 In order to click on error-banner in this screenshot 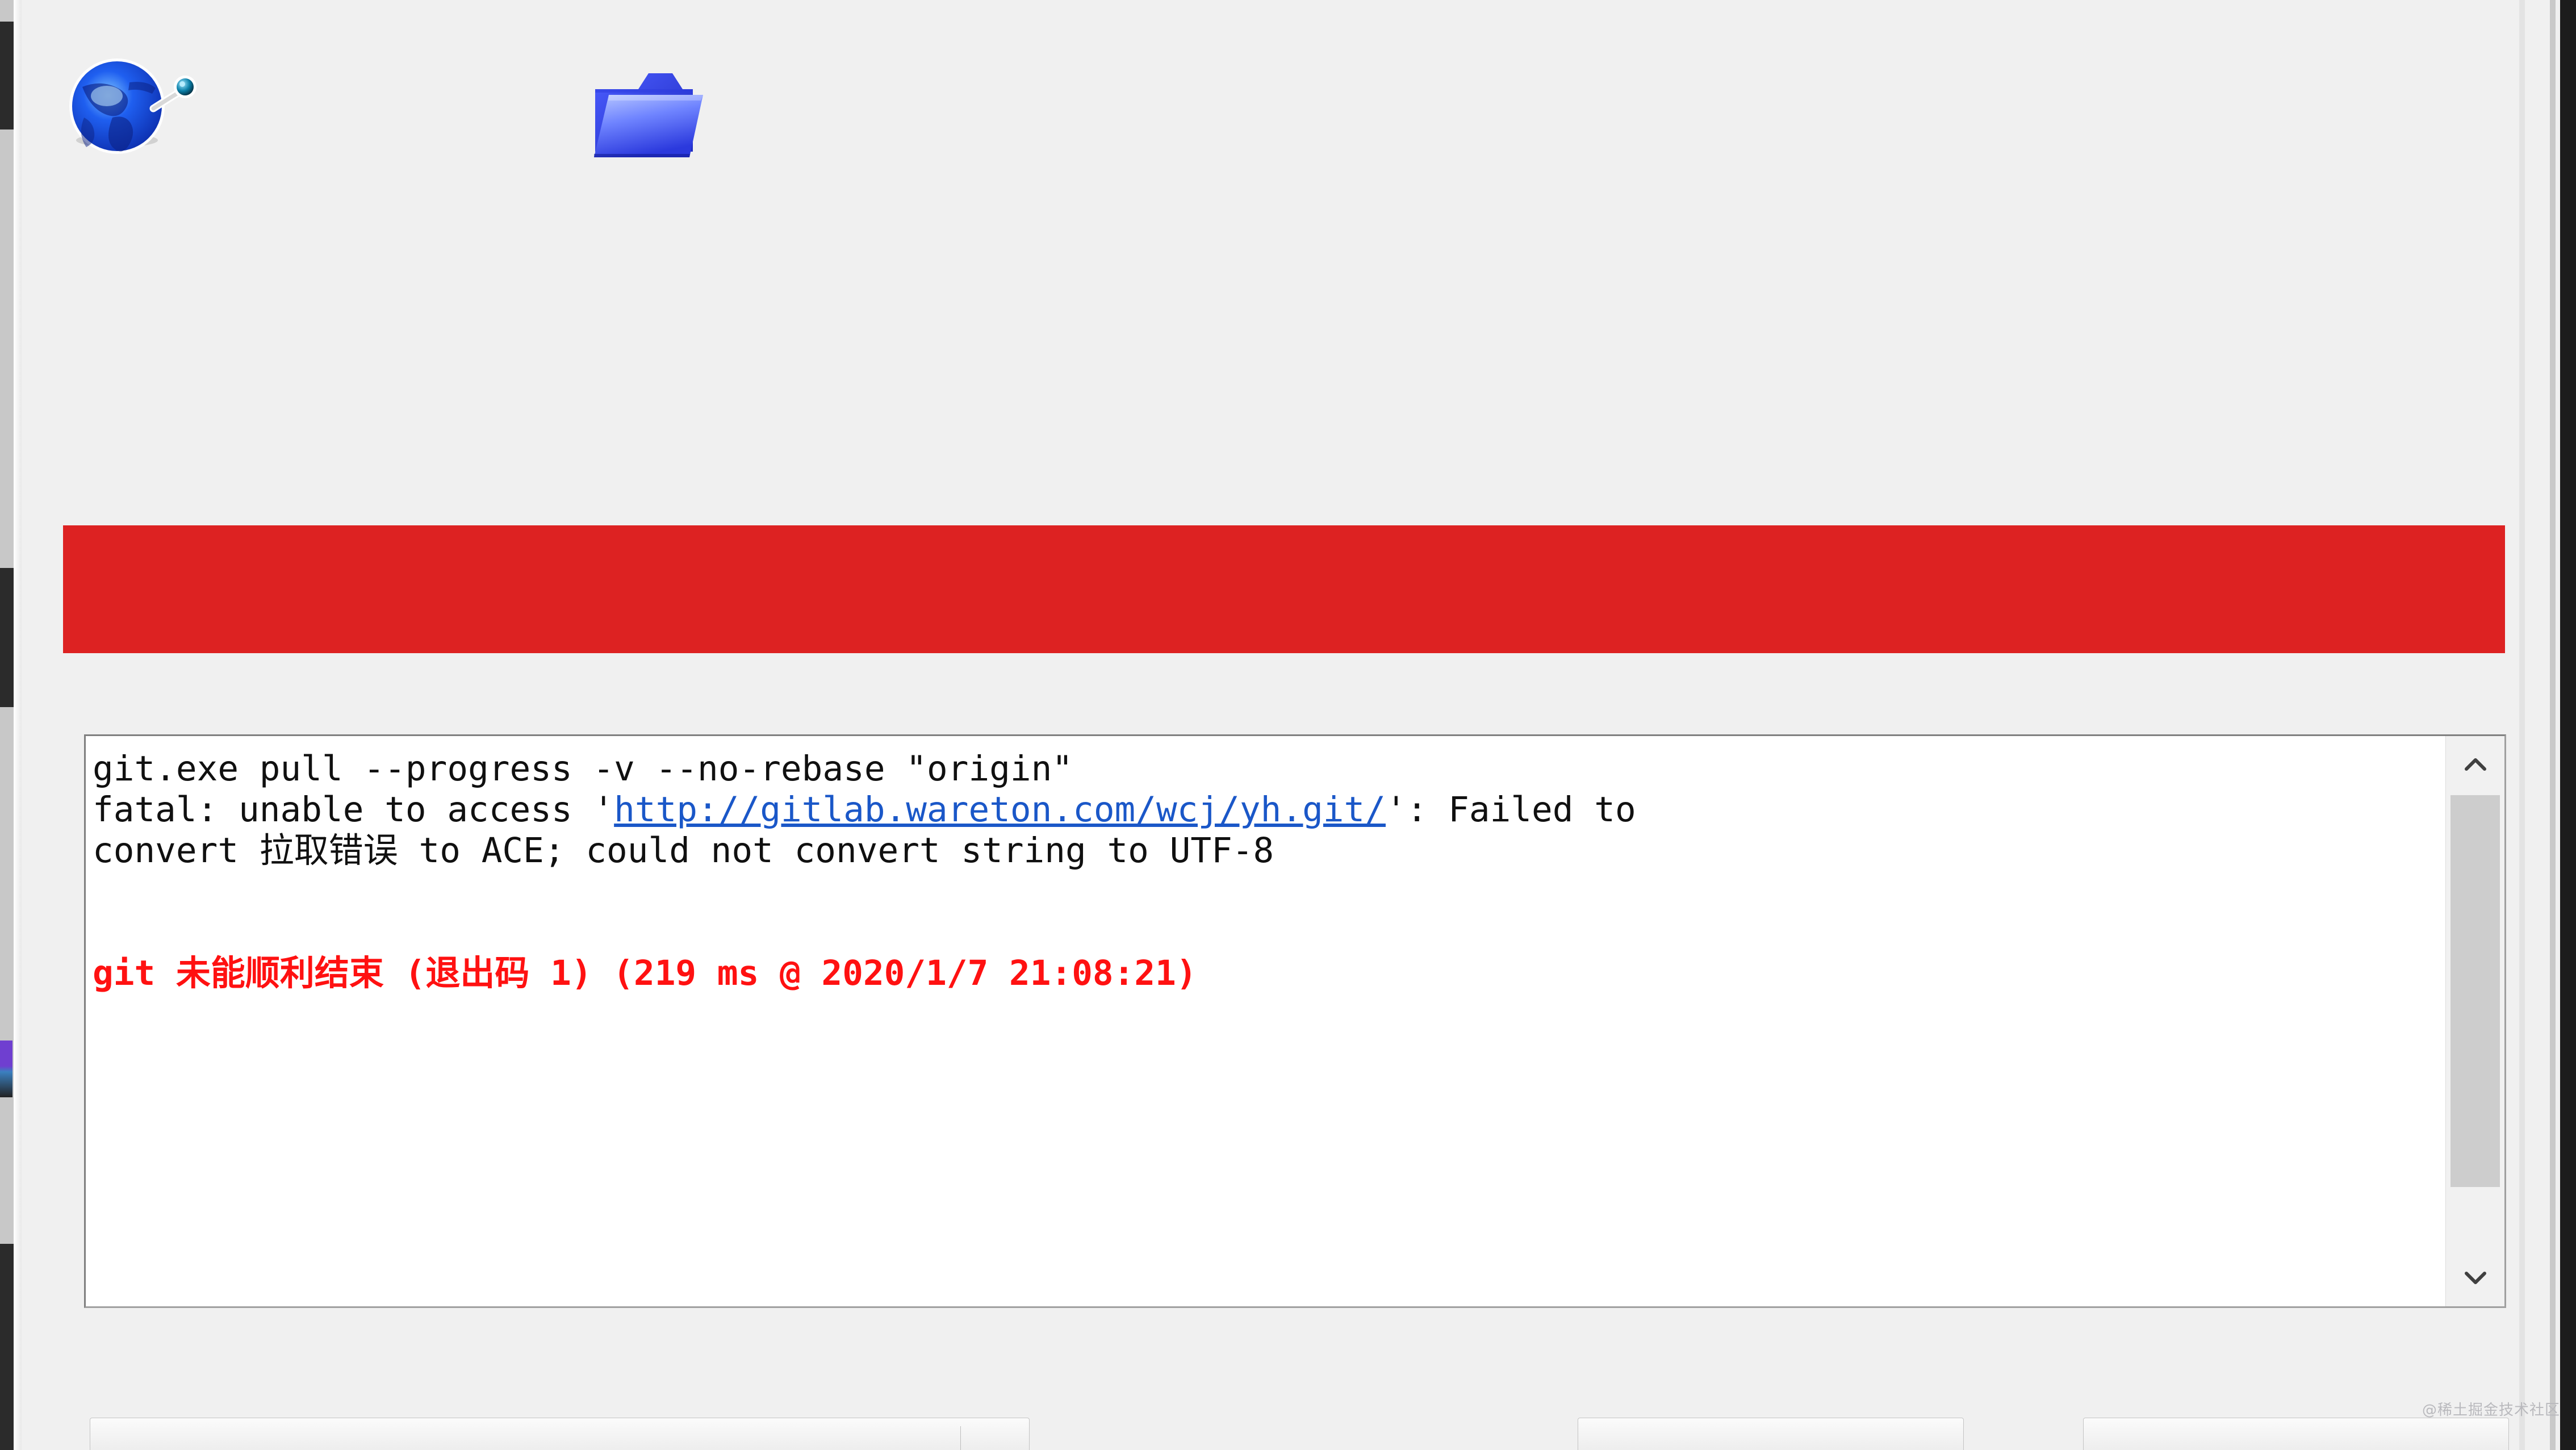, I will do `click(1284, 589)`.